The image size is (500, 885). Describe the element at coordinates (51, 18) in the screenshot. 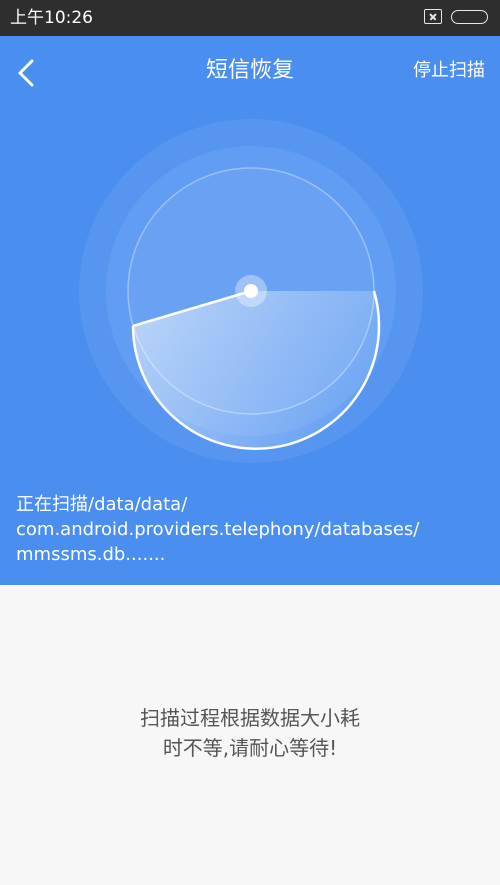

I see `status-time: 上午10:26` at that location.